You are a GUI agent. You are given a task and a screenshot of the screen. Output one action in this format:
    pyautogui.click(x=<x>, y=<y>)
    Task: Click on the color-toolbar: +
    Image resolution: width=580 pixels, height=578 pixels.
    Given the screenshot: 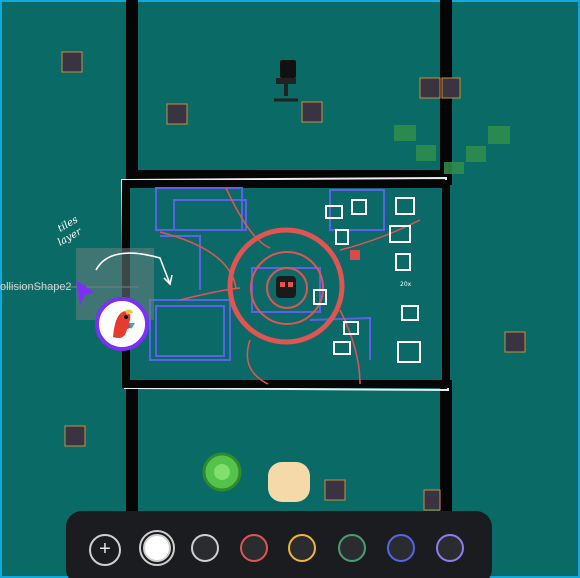 What is the action you would take?
    pyautogui.click(x=279, y=544)
    